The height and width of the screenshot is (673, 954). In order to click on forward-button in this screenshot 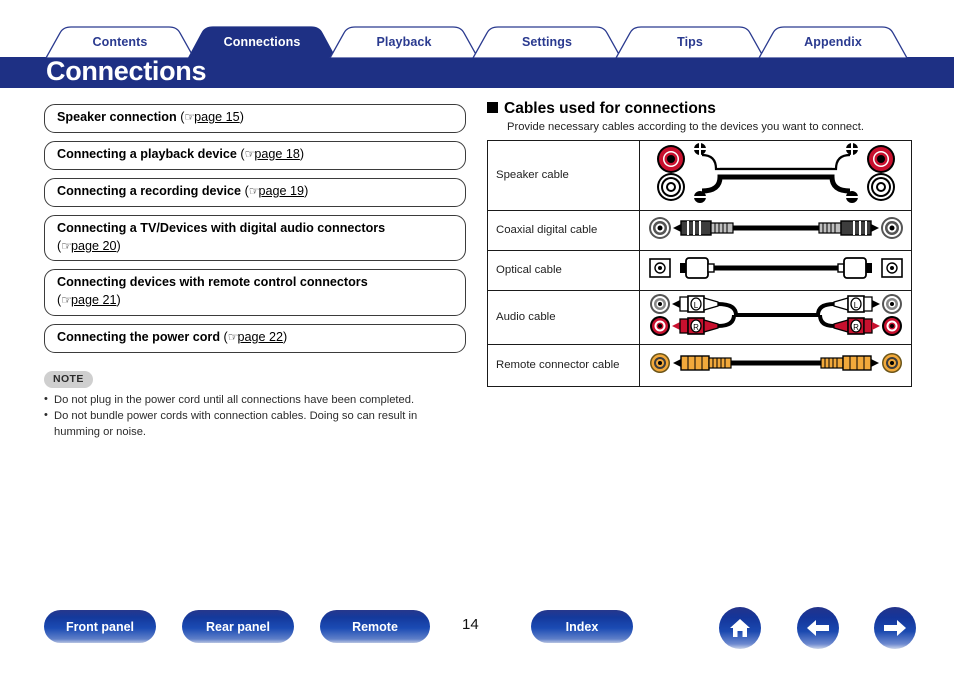, I will do `click(895, 628)`.